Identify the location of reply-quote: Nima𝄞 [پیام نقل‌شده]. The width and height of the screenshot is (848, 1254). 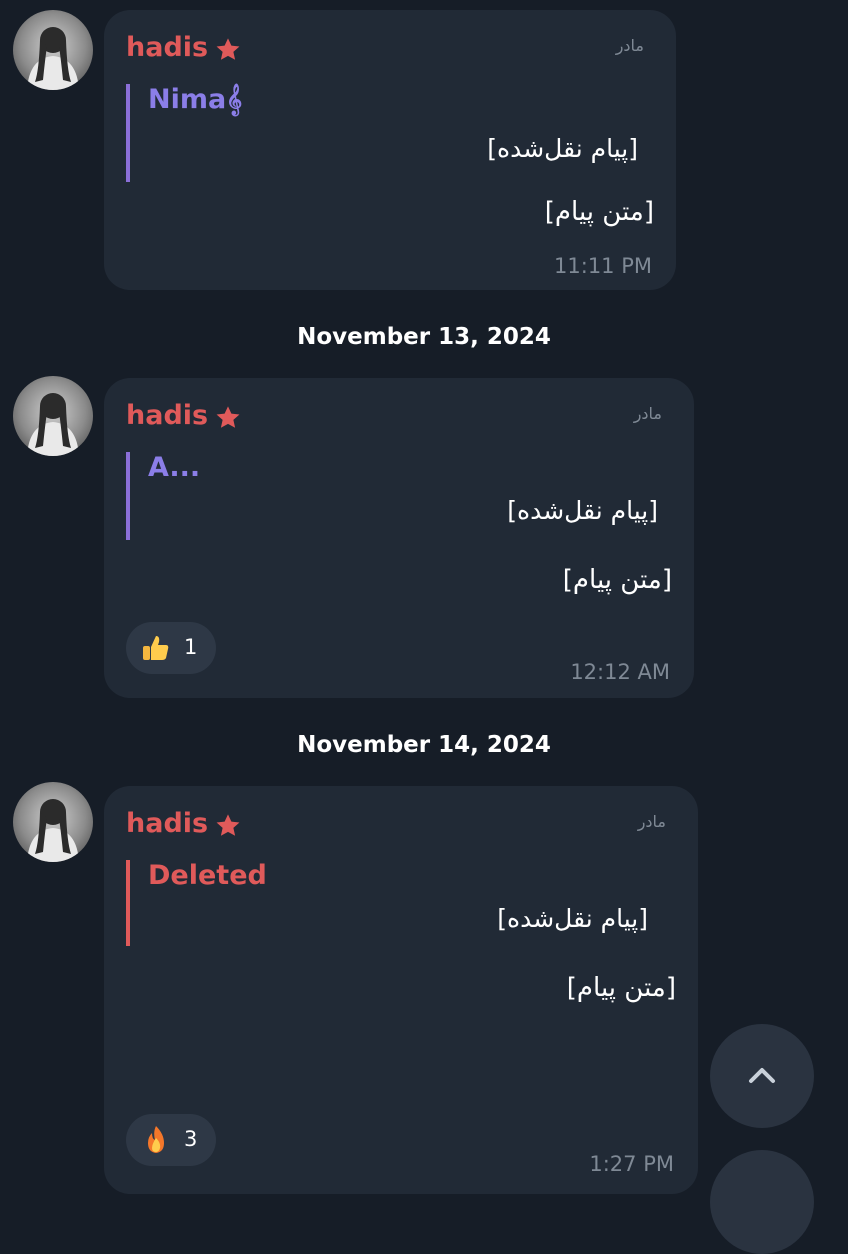
(382, 133).